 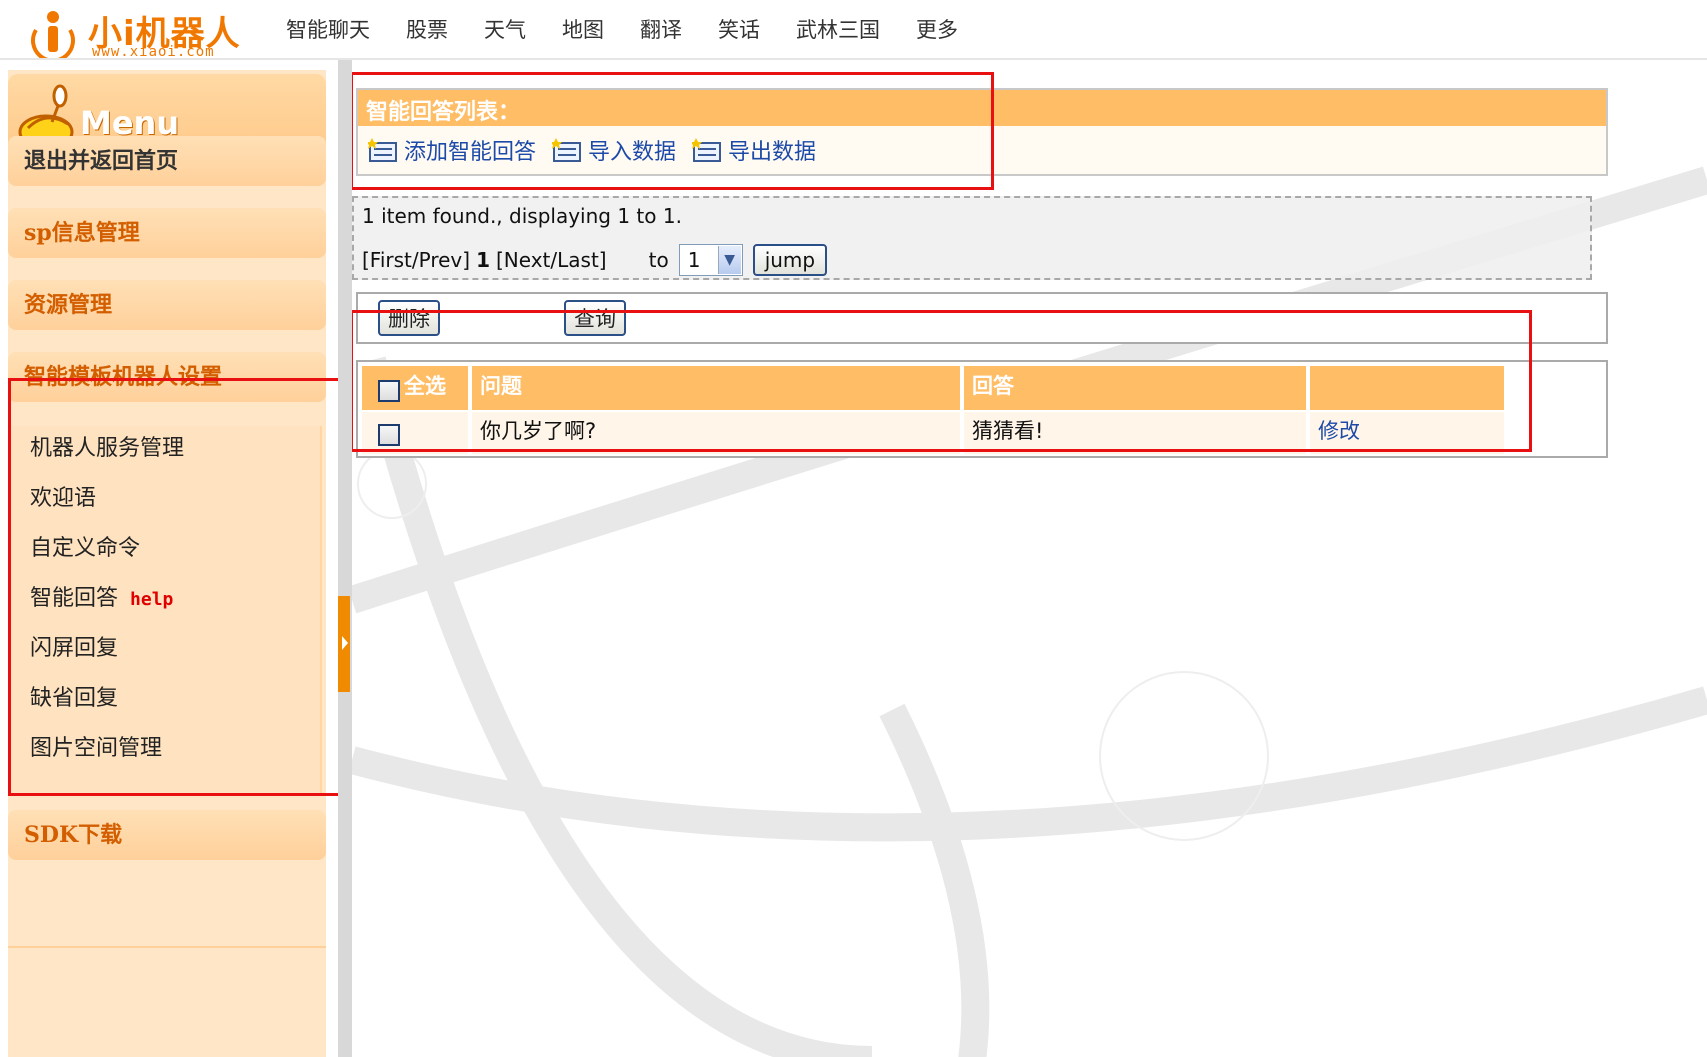 I want to click on submenu-item-splash-reply: 闪屏回复, so click(x=74, y=646).